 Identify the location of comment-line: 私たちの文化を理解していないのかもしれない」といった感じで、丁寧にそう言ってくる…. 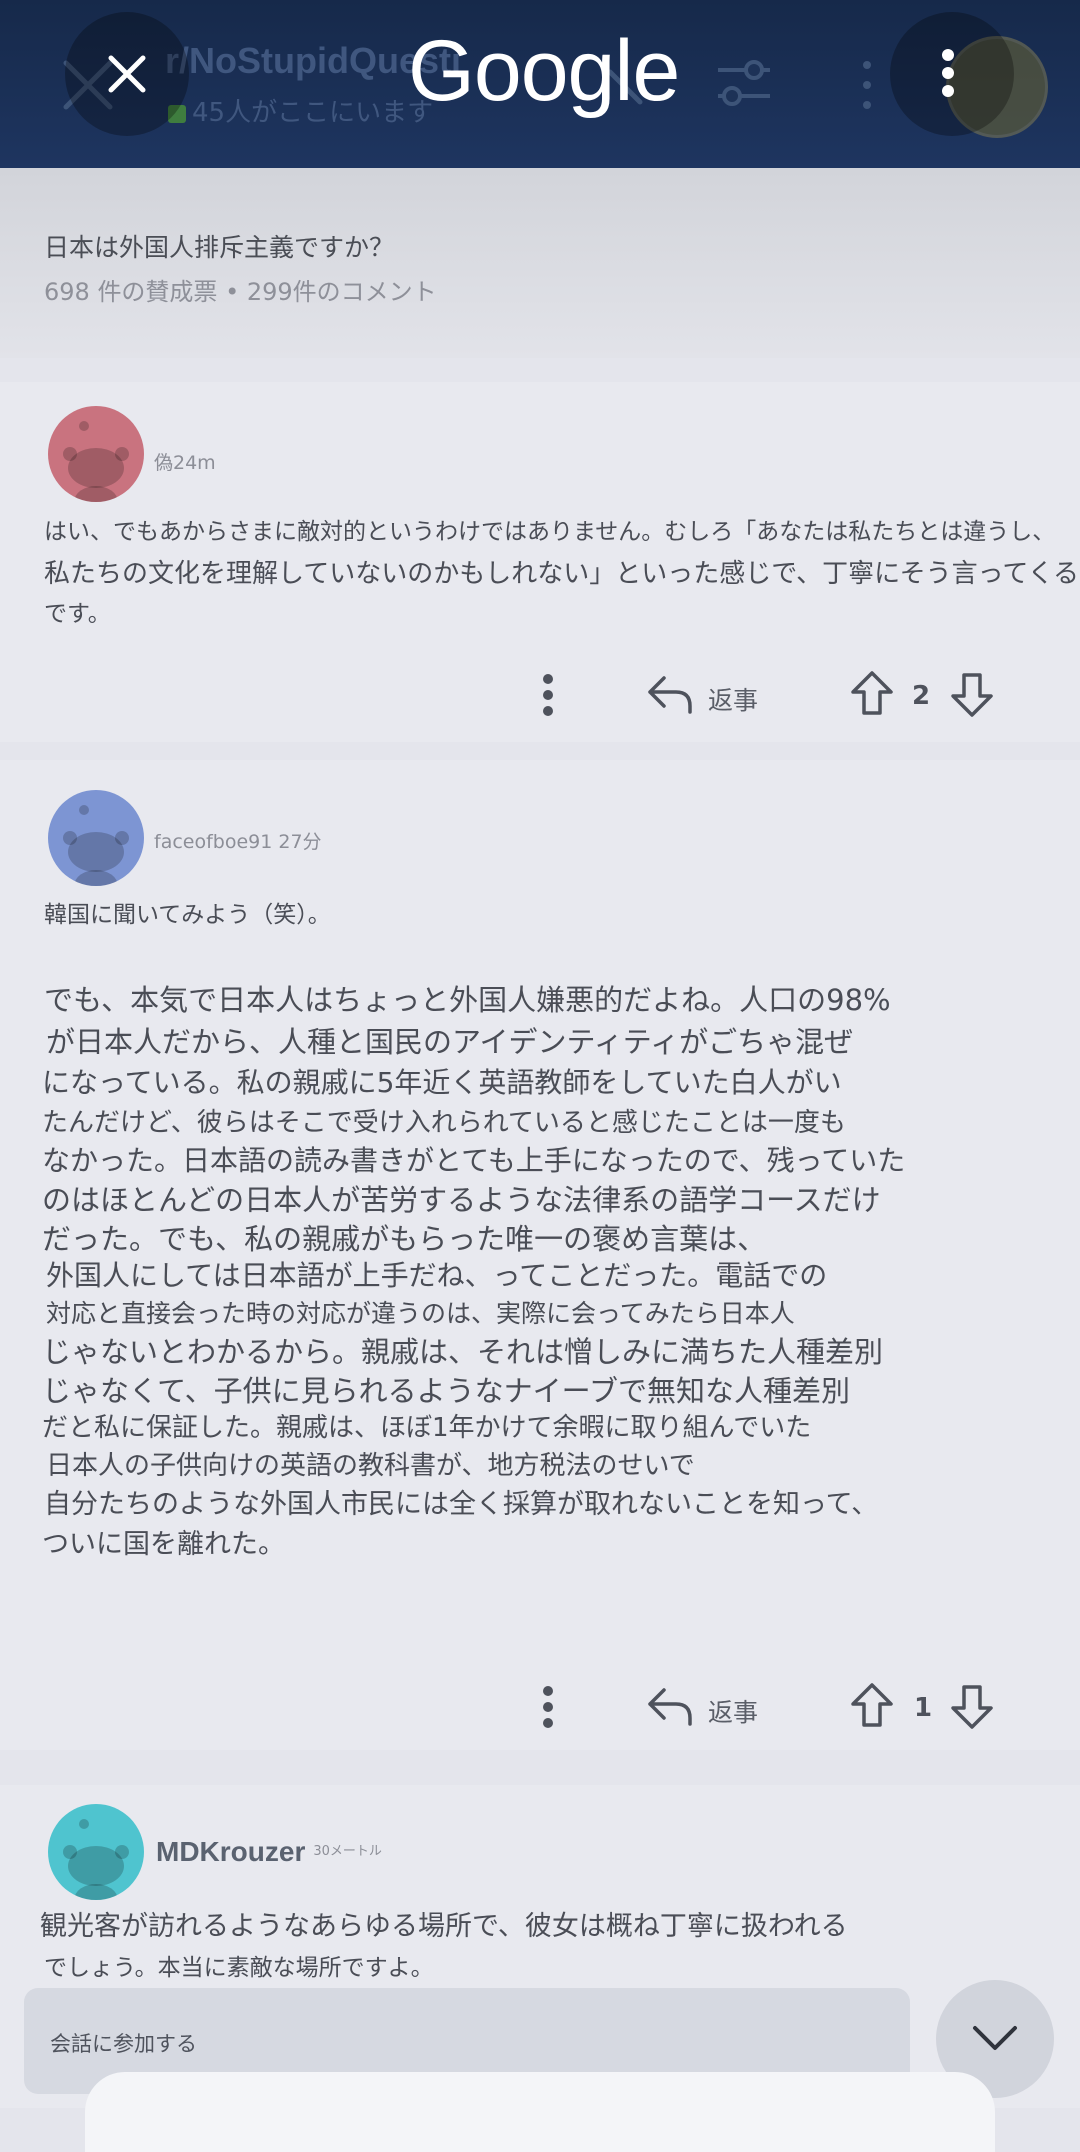
(562, 574).